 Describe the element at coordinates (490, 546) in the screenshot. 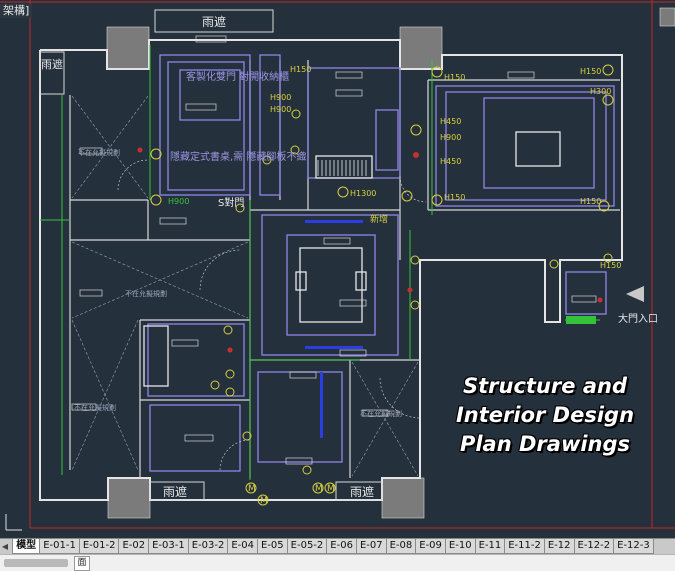

I see `tab-e-11: E-11` at that location.